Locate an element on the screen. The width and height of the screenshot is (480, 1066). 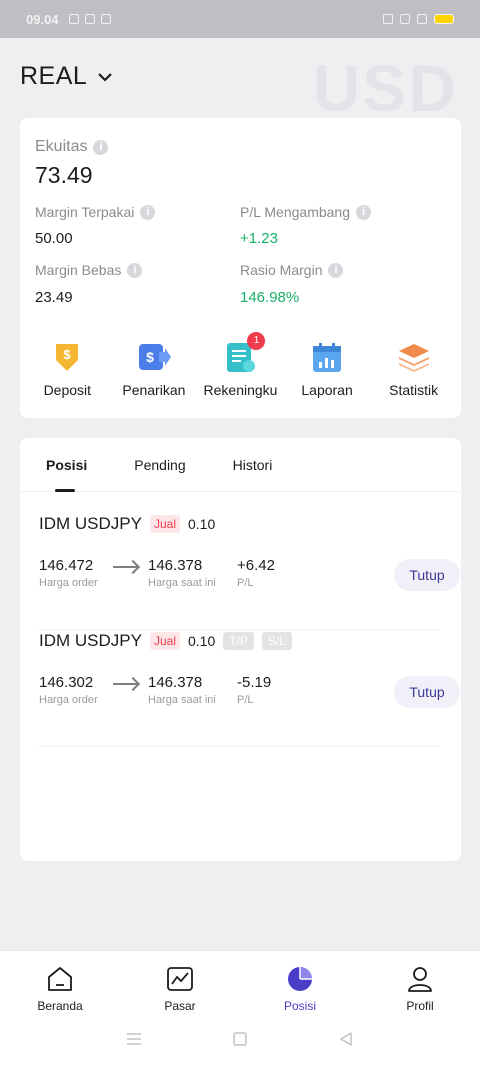
currency-watermark: USD is located at coordinates (385, 88).